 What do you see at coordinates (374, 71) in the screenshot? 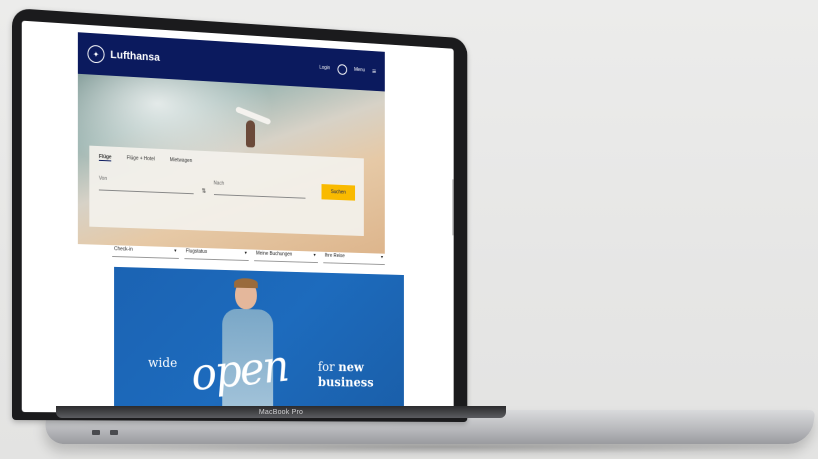
I see `hamburger-menu-icon: ≡` at bounding box center [374, 71].